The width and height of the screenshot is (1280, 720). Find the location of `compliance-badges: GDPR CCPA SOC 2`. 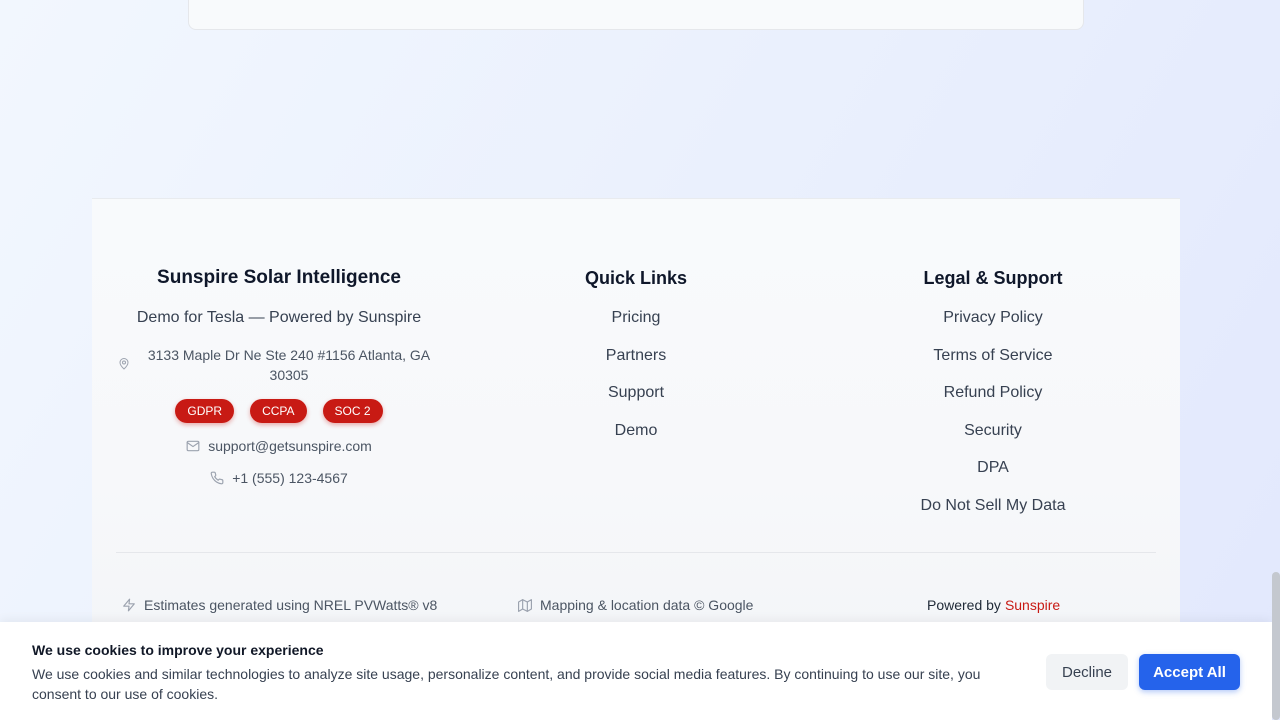

compliance-badges: GDPR CCPA SOC 2 is located at coordinates (279, 411).